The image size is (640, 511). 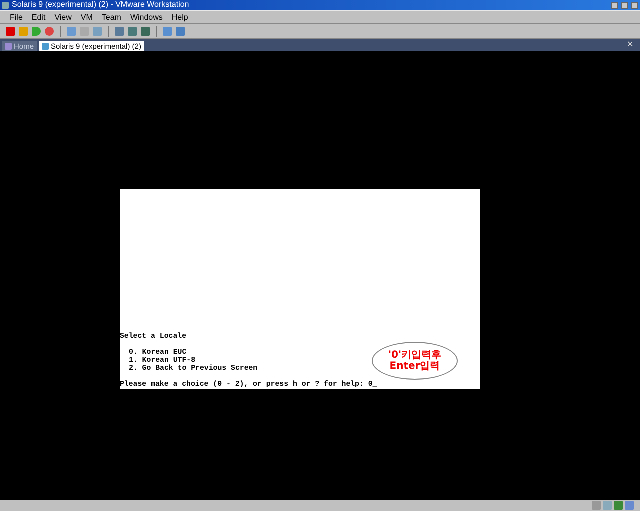 What do you see at coordinates (16, 17) in the screenshot?
I see `menu-item: File` at bounding box center [16, 17].